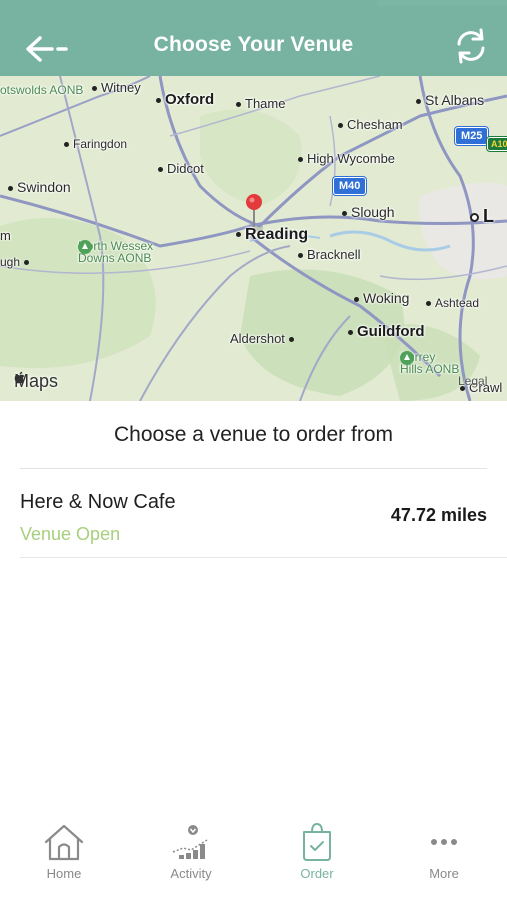  I want to click on tab-order: Order, so click(317, 857).